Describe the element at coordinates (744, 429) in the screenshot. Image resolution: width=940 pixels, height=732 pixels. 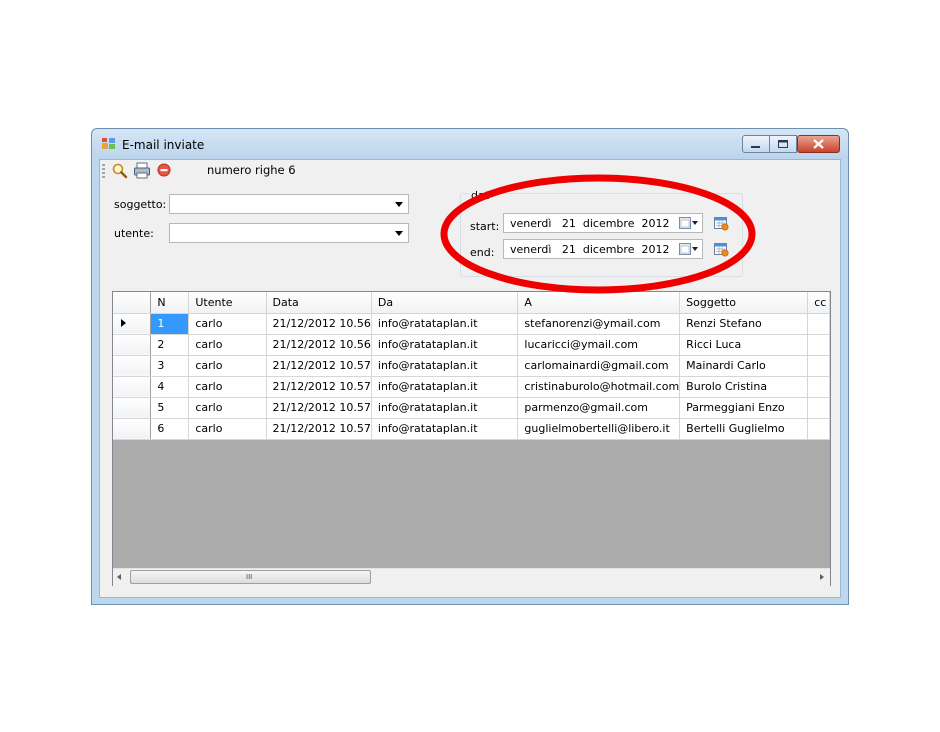
I see `table-cell: Bertelli Guglielmo` at that location.